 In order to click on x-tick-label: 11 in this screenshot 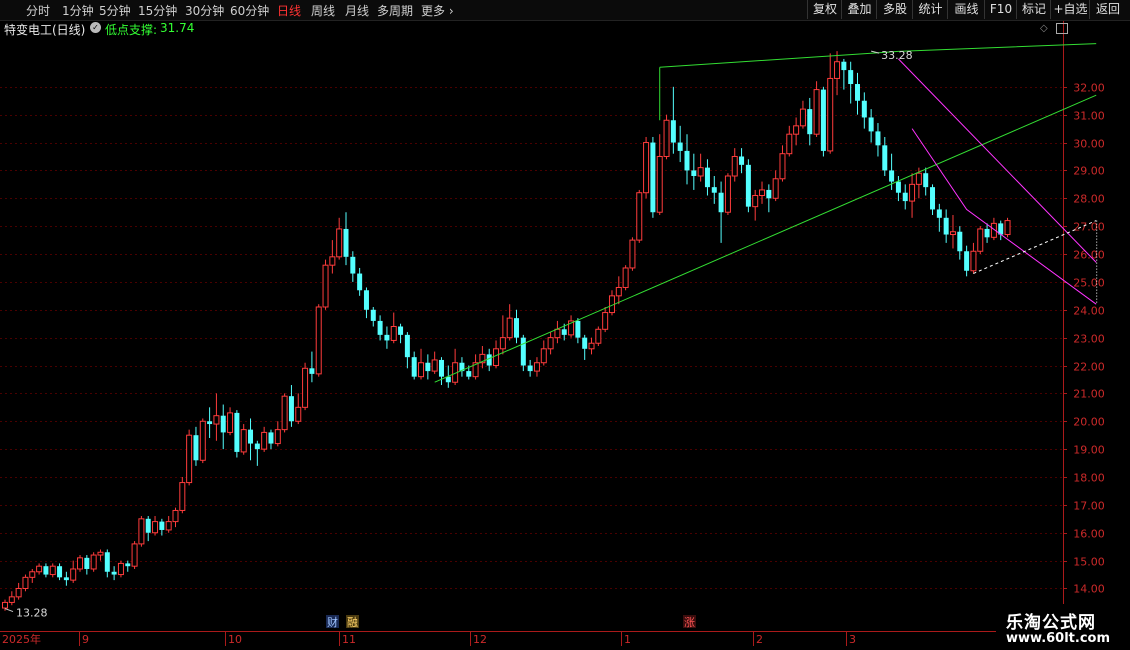, I will do `click(349, 639)`.